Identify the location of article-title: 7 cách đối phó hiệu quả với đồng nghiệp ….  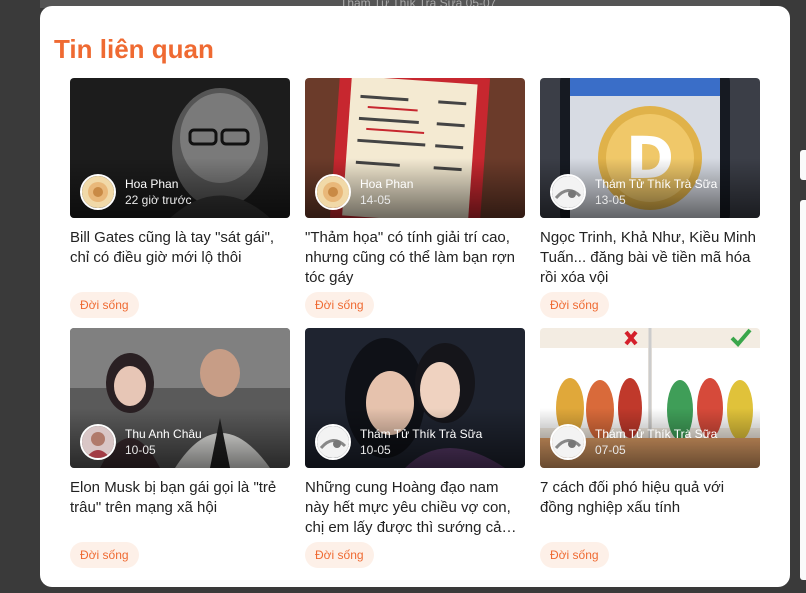
(650, 508).